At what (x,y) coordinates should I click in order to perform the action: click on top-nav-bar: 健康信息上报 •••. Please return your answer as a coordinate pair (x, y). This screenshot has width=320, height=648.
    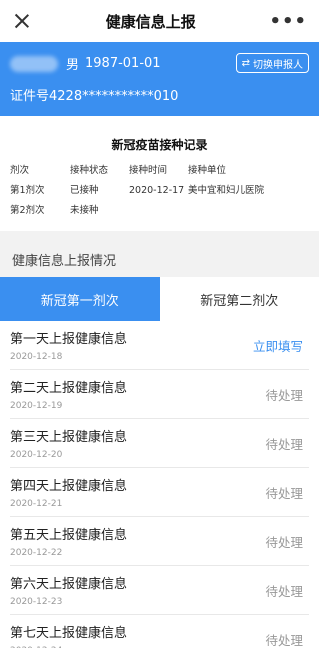
    Looking at the image, I should click on (159, 21).